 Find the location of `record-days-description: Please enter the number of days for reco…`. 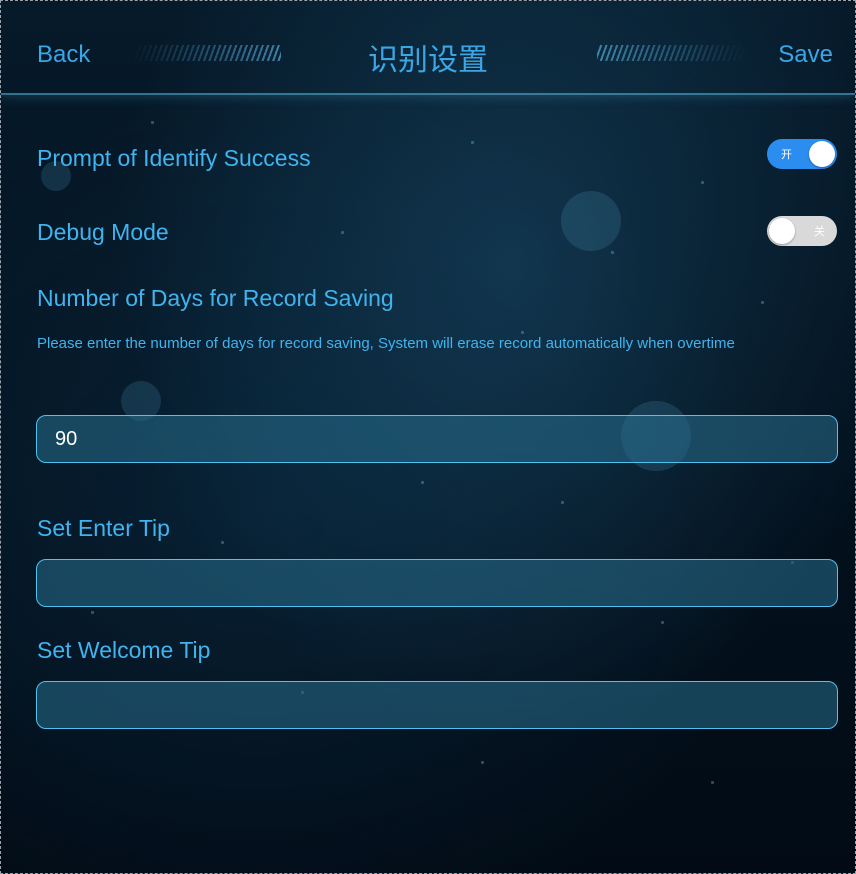

record-days-description: Please enter the number of days for reco… is located at coordinates (386, 343).